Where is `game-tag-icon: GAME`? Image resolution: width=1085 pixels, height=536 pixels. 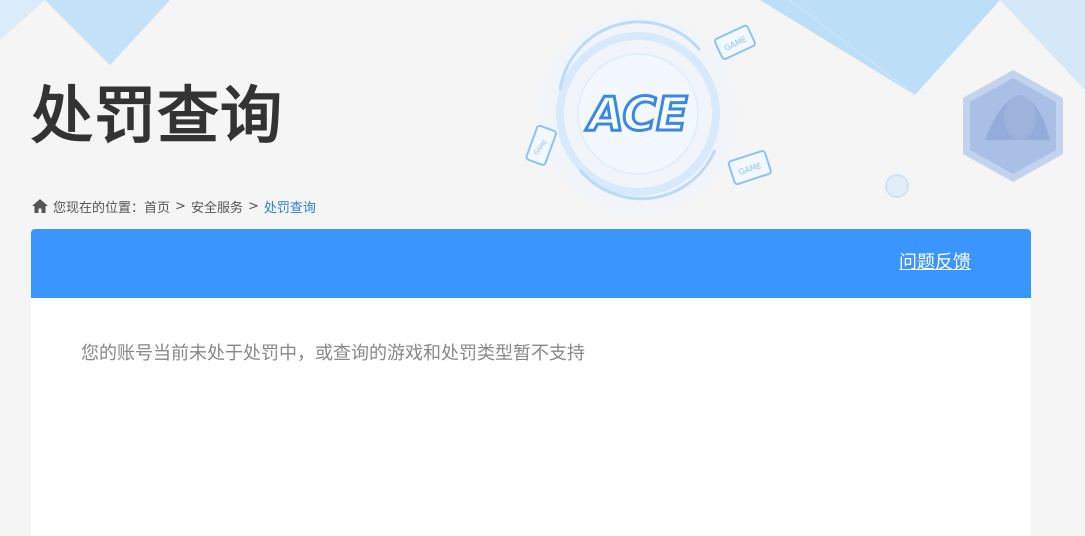
game-tag-icon: GAME is located at coordinates (734, 42).